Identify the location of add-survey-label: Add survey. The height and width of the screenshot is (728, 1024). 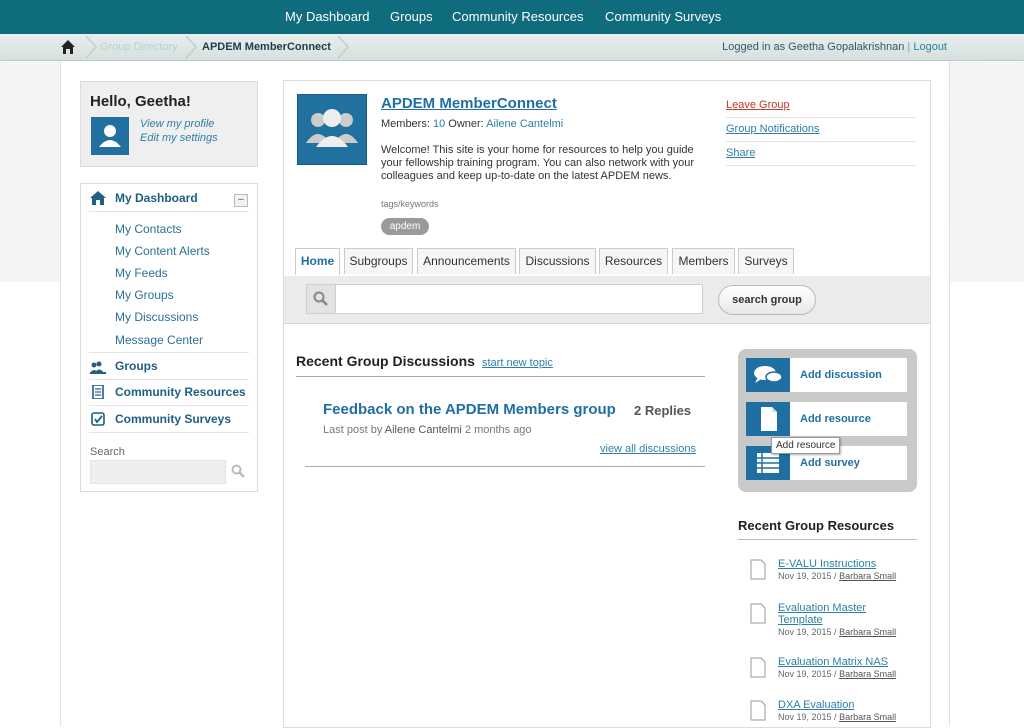
(830, 463).